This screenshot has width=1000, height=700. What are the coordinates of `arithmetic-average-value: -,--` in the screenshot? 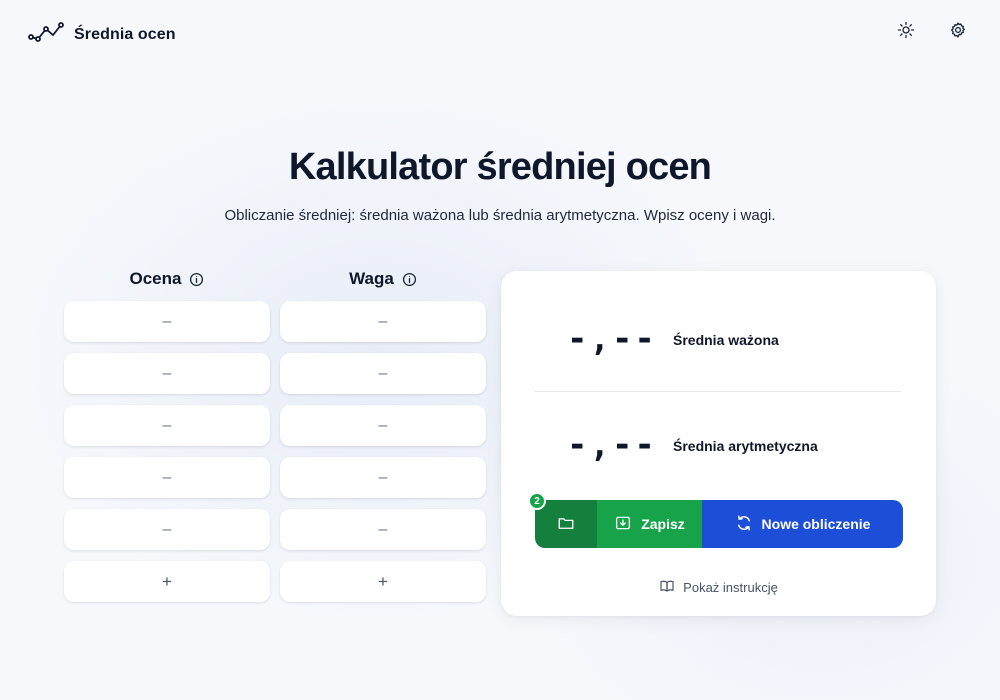 It's located at (612, 445).